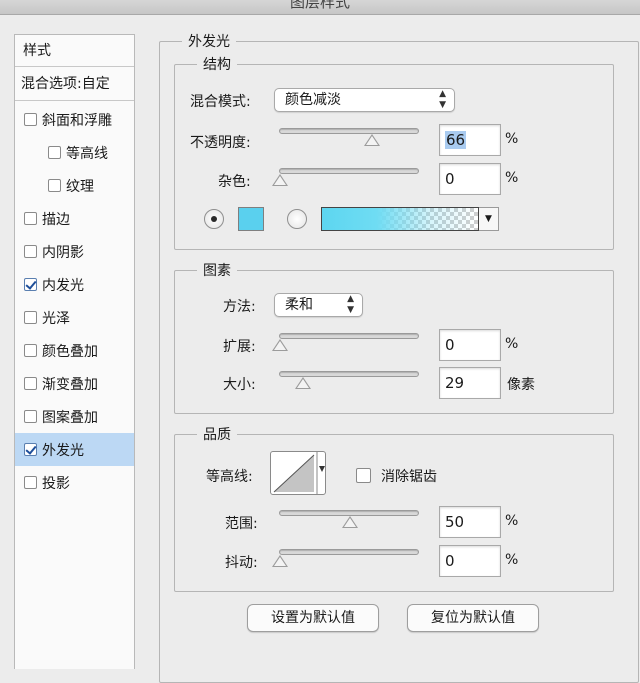 This screenshot has width=640, height=683. I want to click on noise-input: 0, so click(470, 179).